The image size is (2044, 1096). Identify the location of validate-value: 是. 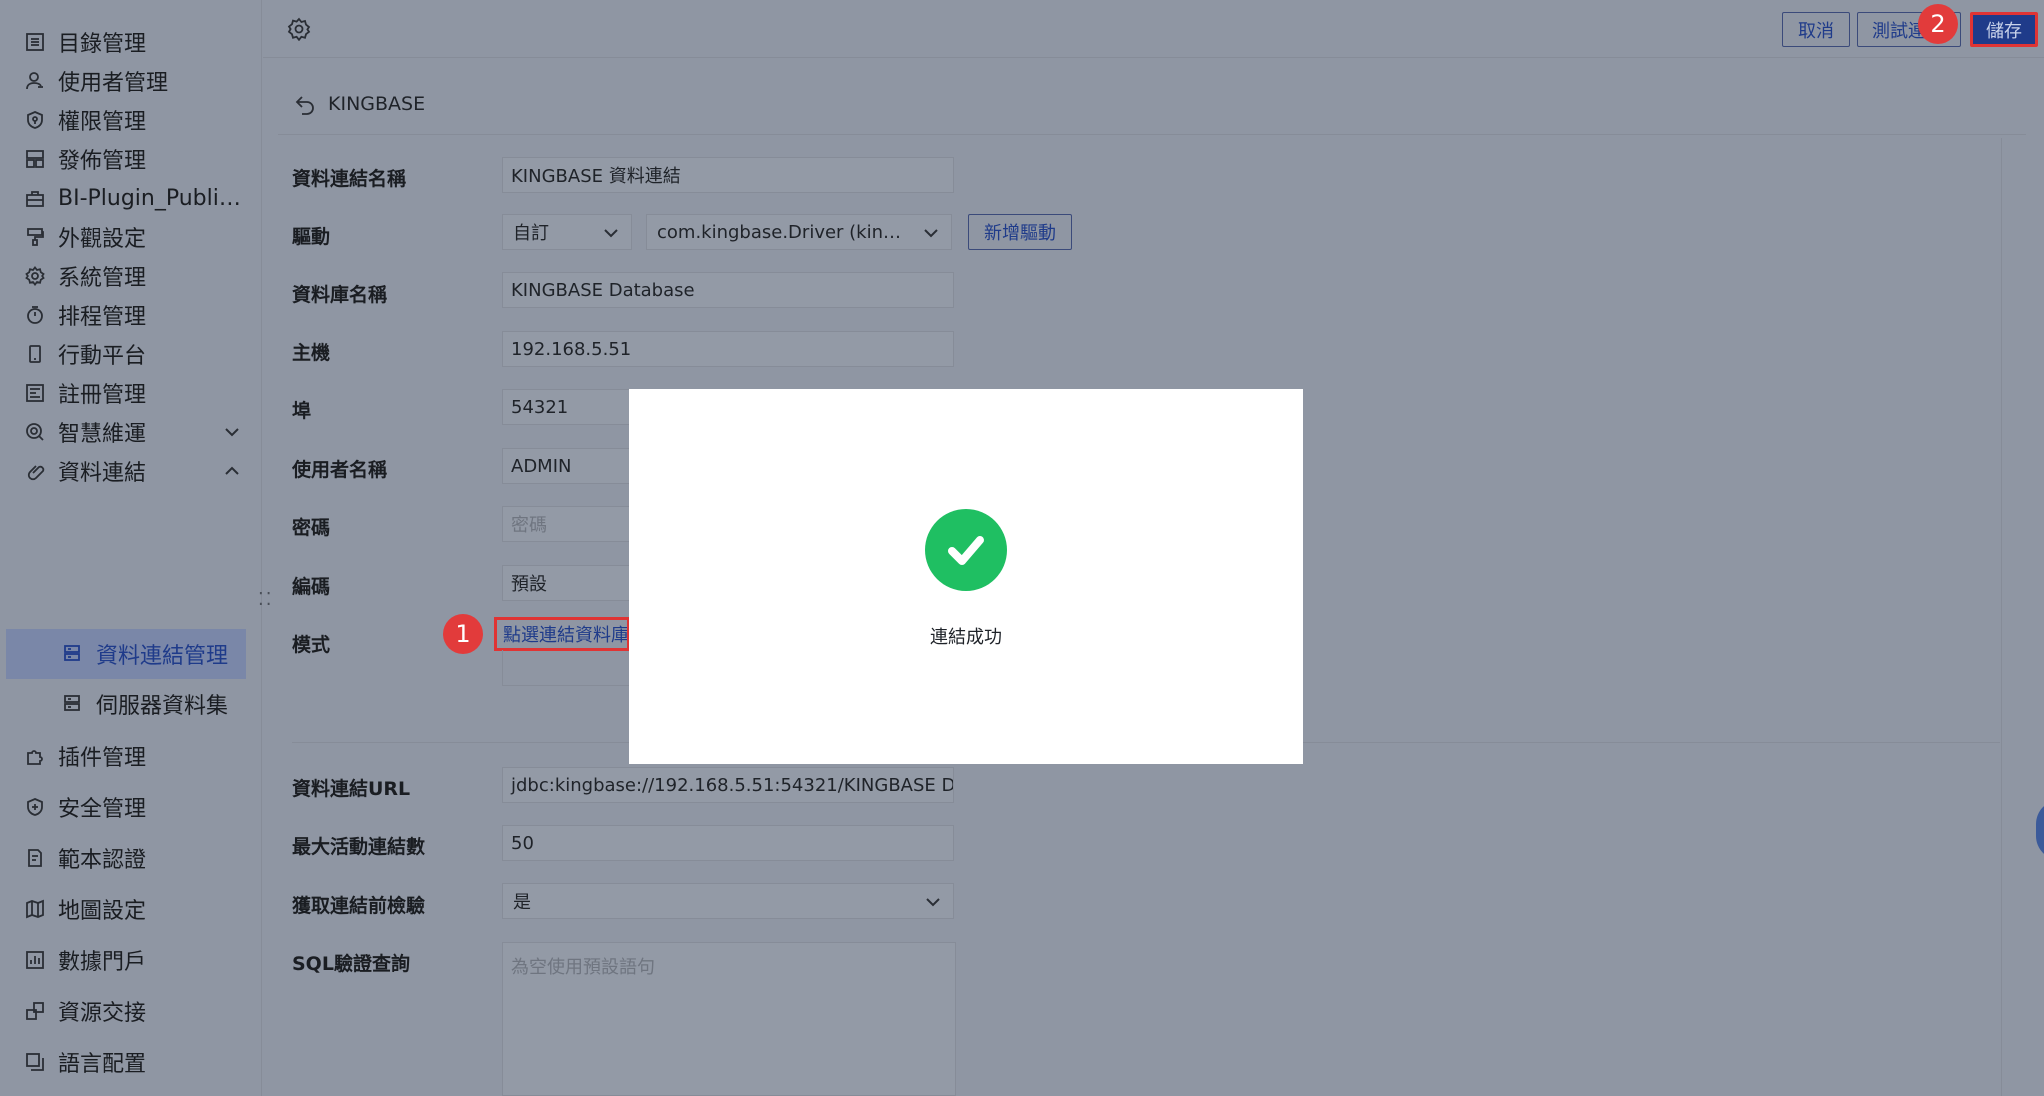
(522, 902).